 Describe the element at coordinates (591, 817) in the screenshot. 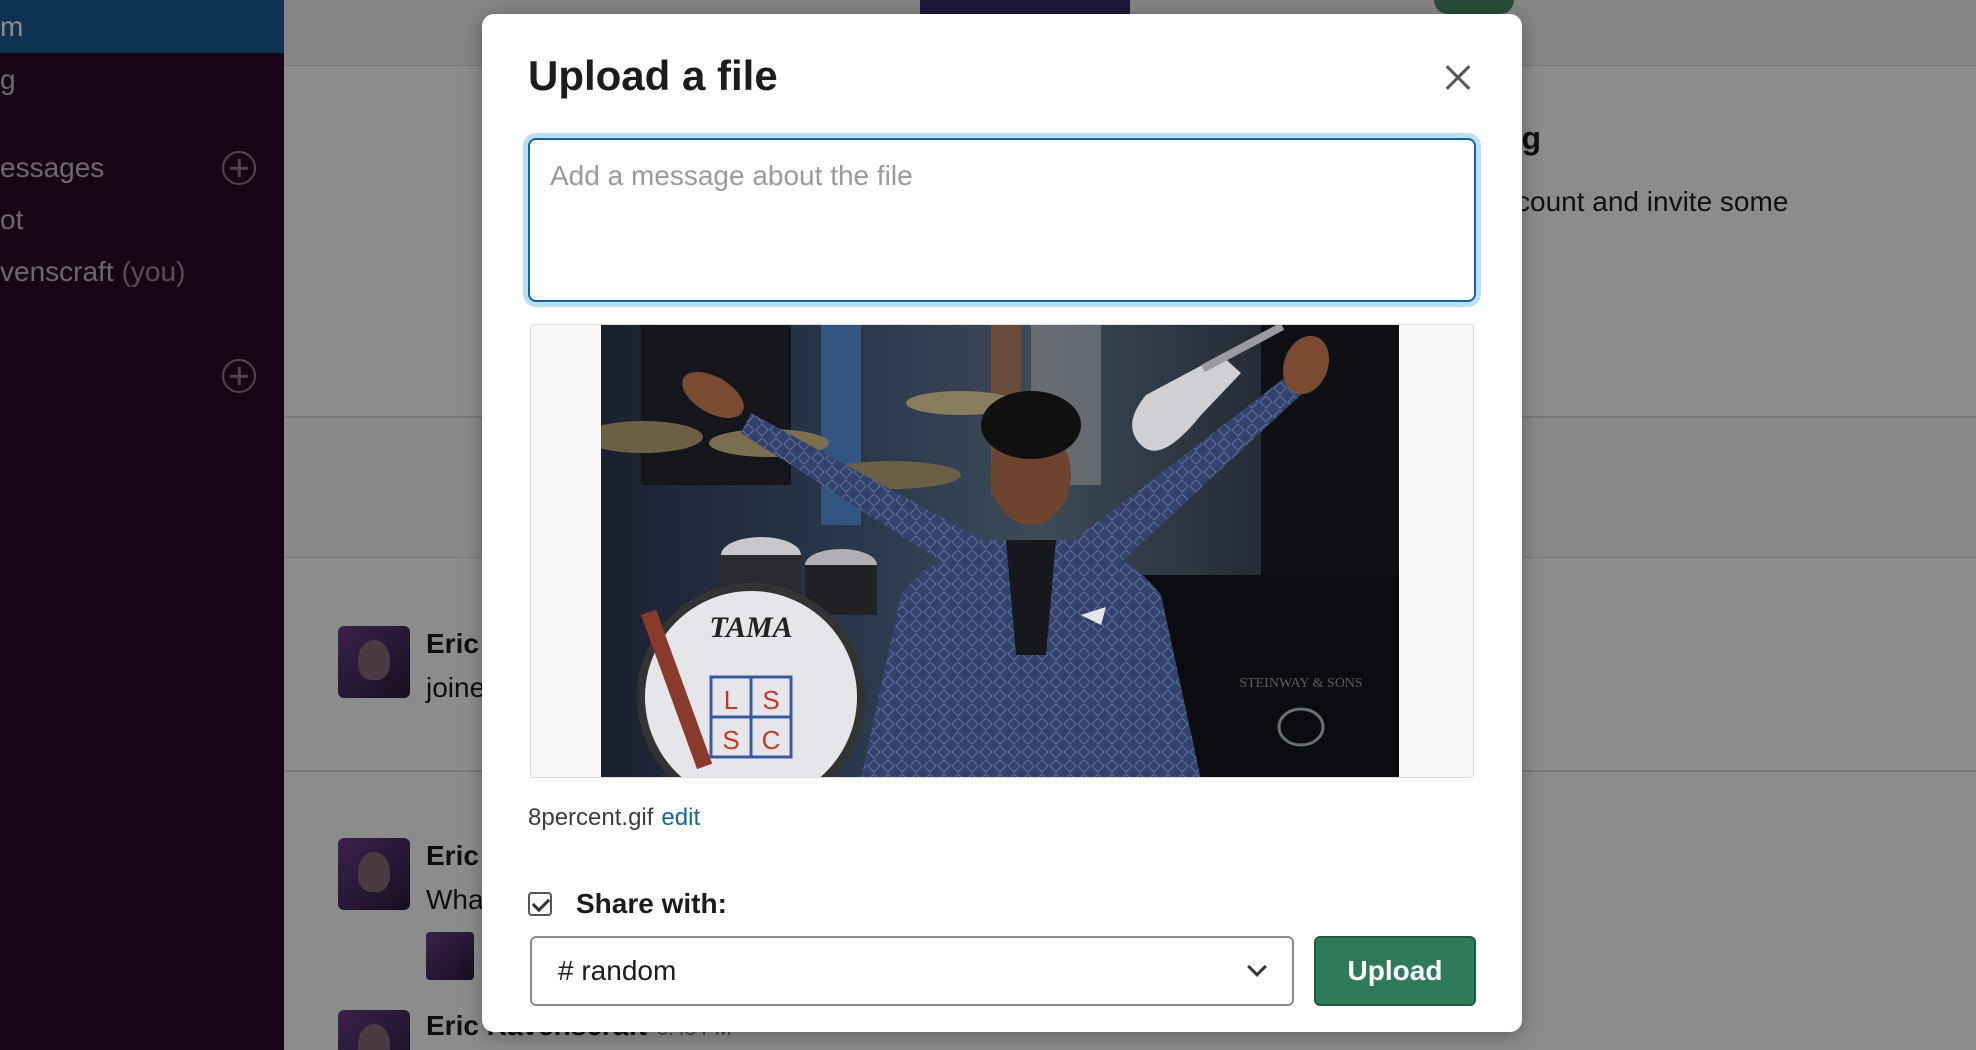

I see `file-name: 8percent.gif` at that location.